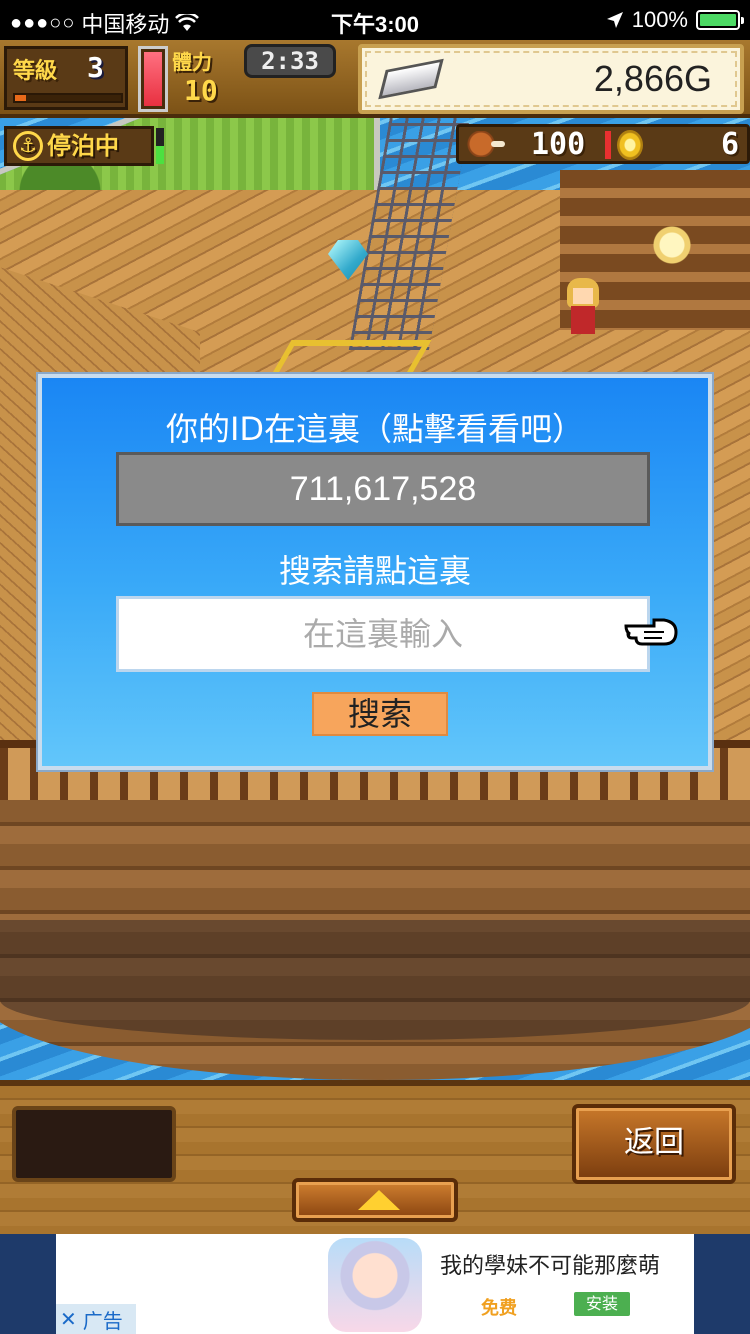  Describe the element at coordinates (383, 634) in the screenshot. I see `search-input: 在這裏輸入` at that location.